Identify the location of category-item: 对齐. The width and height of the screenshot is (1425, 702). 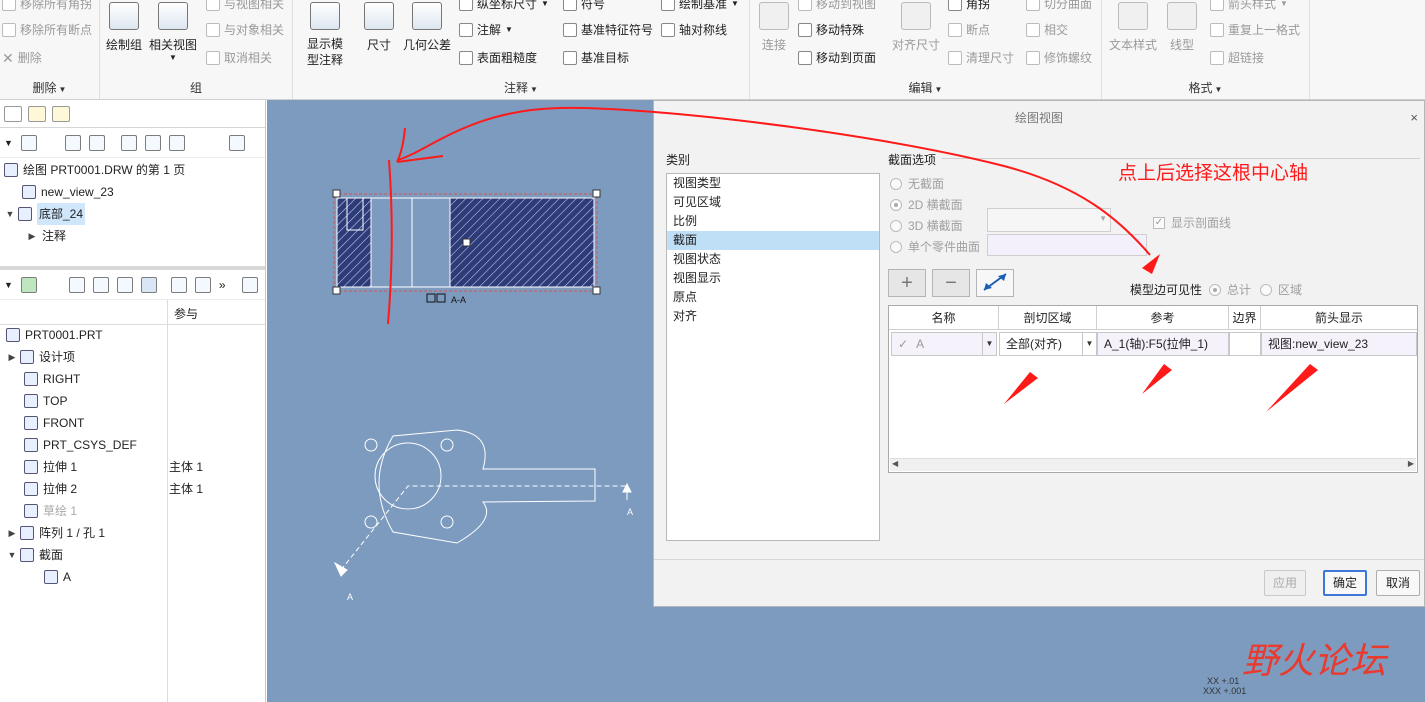
(773, 316).